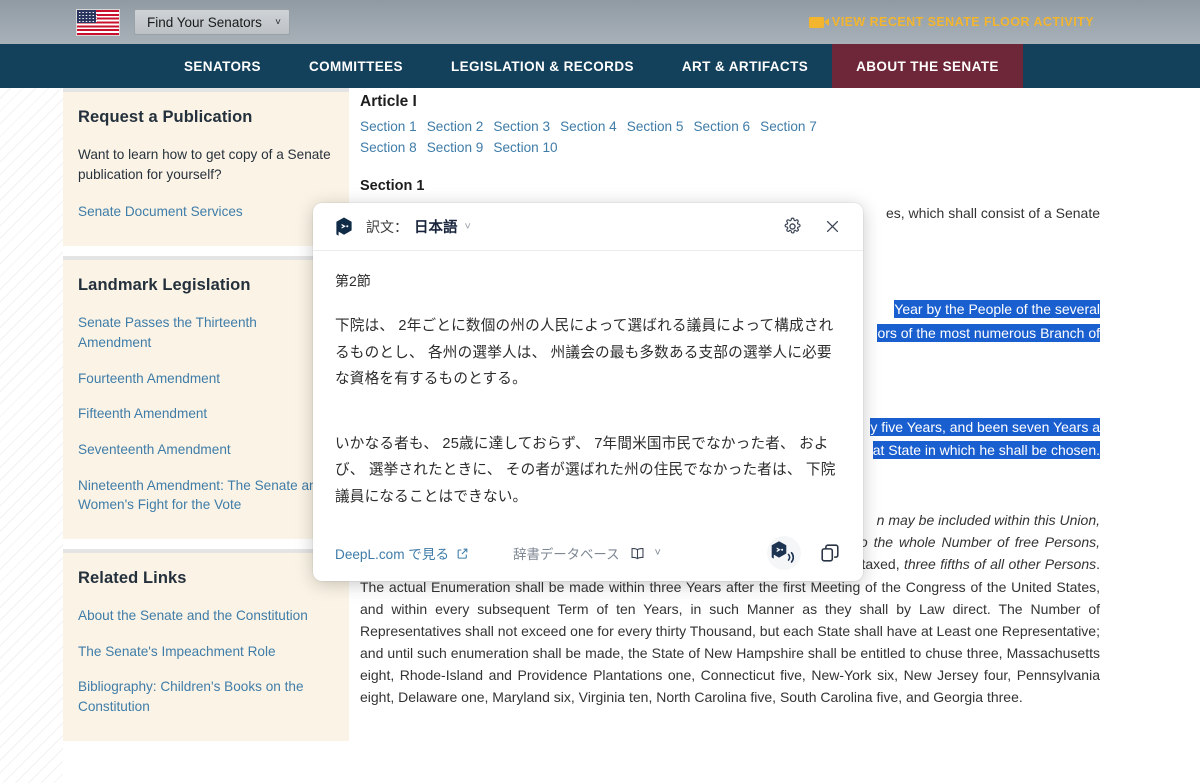 Image resolution: width=1200 pixels, height=783 pixels. I want to click on section-link-10: Section 10, so click(525, 147).